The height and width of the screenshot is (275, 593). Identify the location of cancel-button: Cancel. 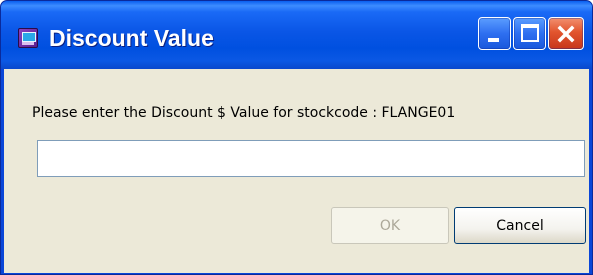
(520, 225).